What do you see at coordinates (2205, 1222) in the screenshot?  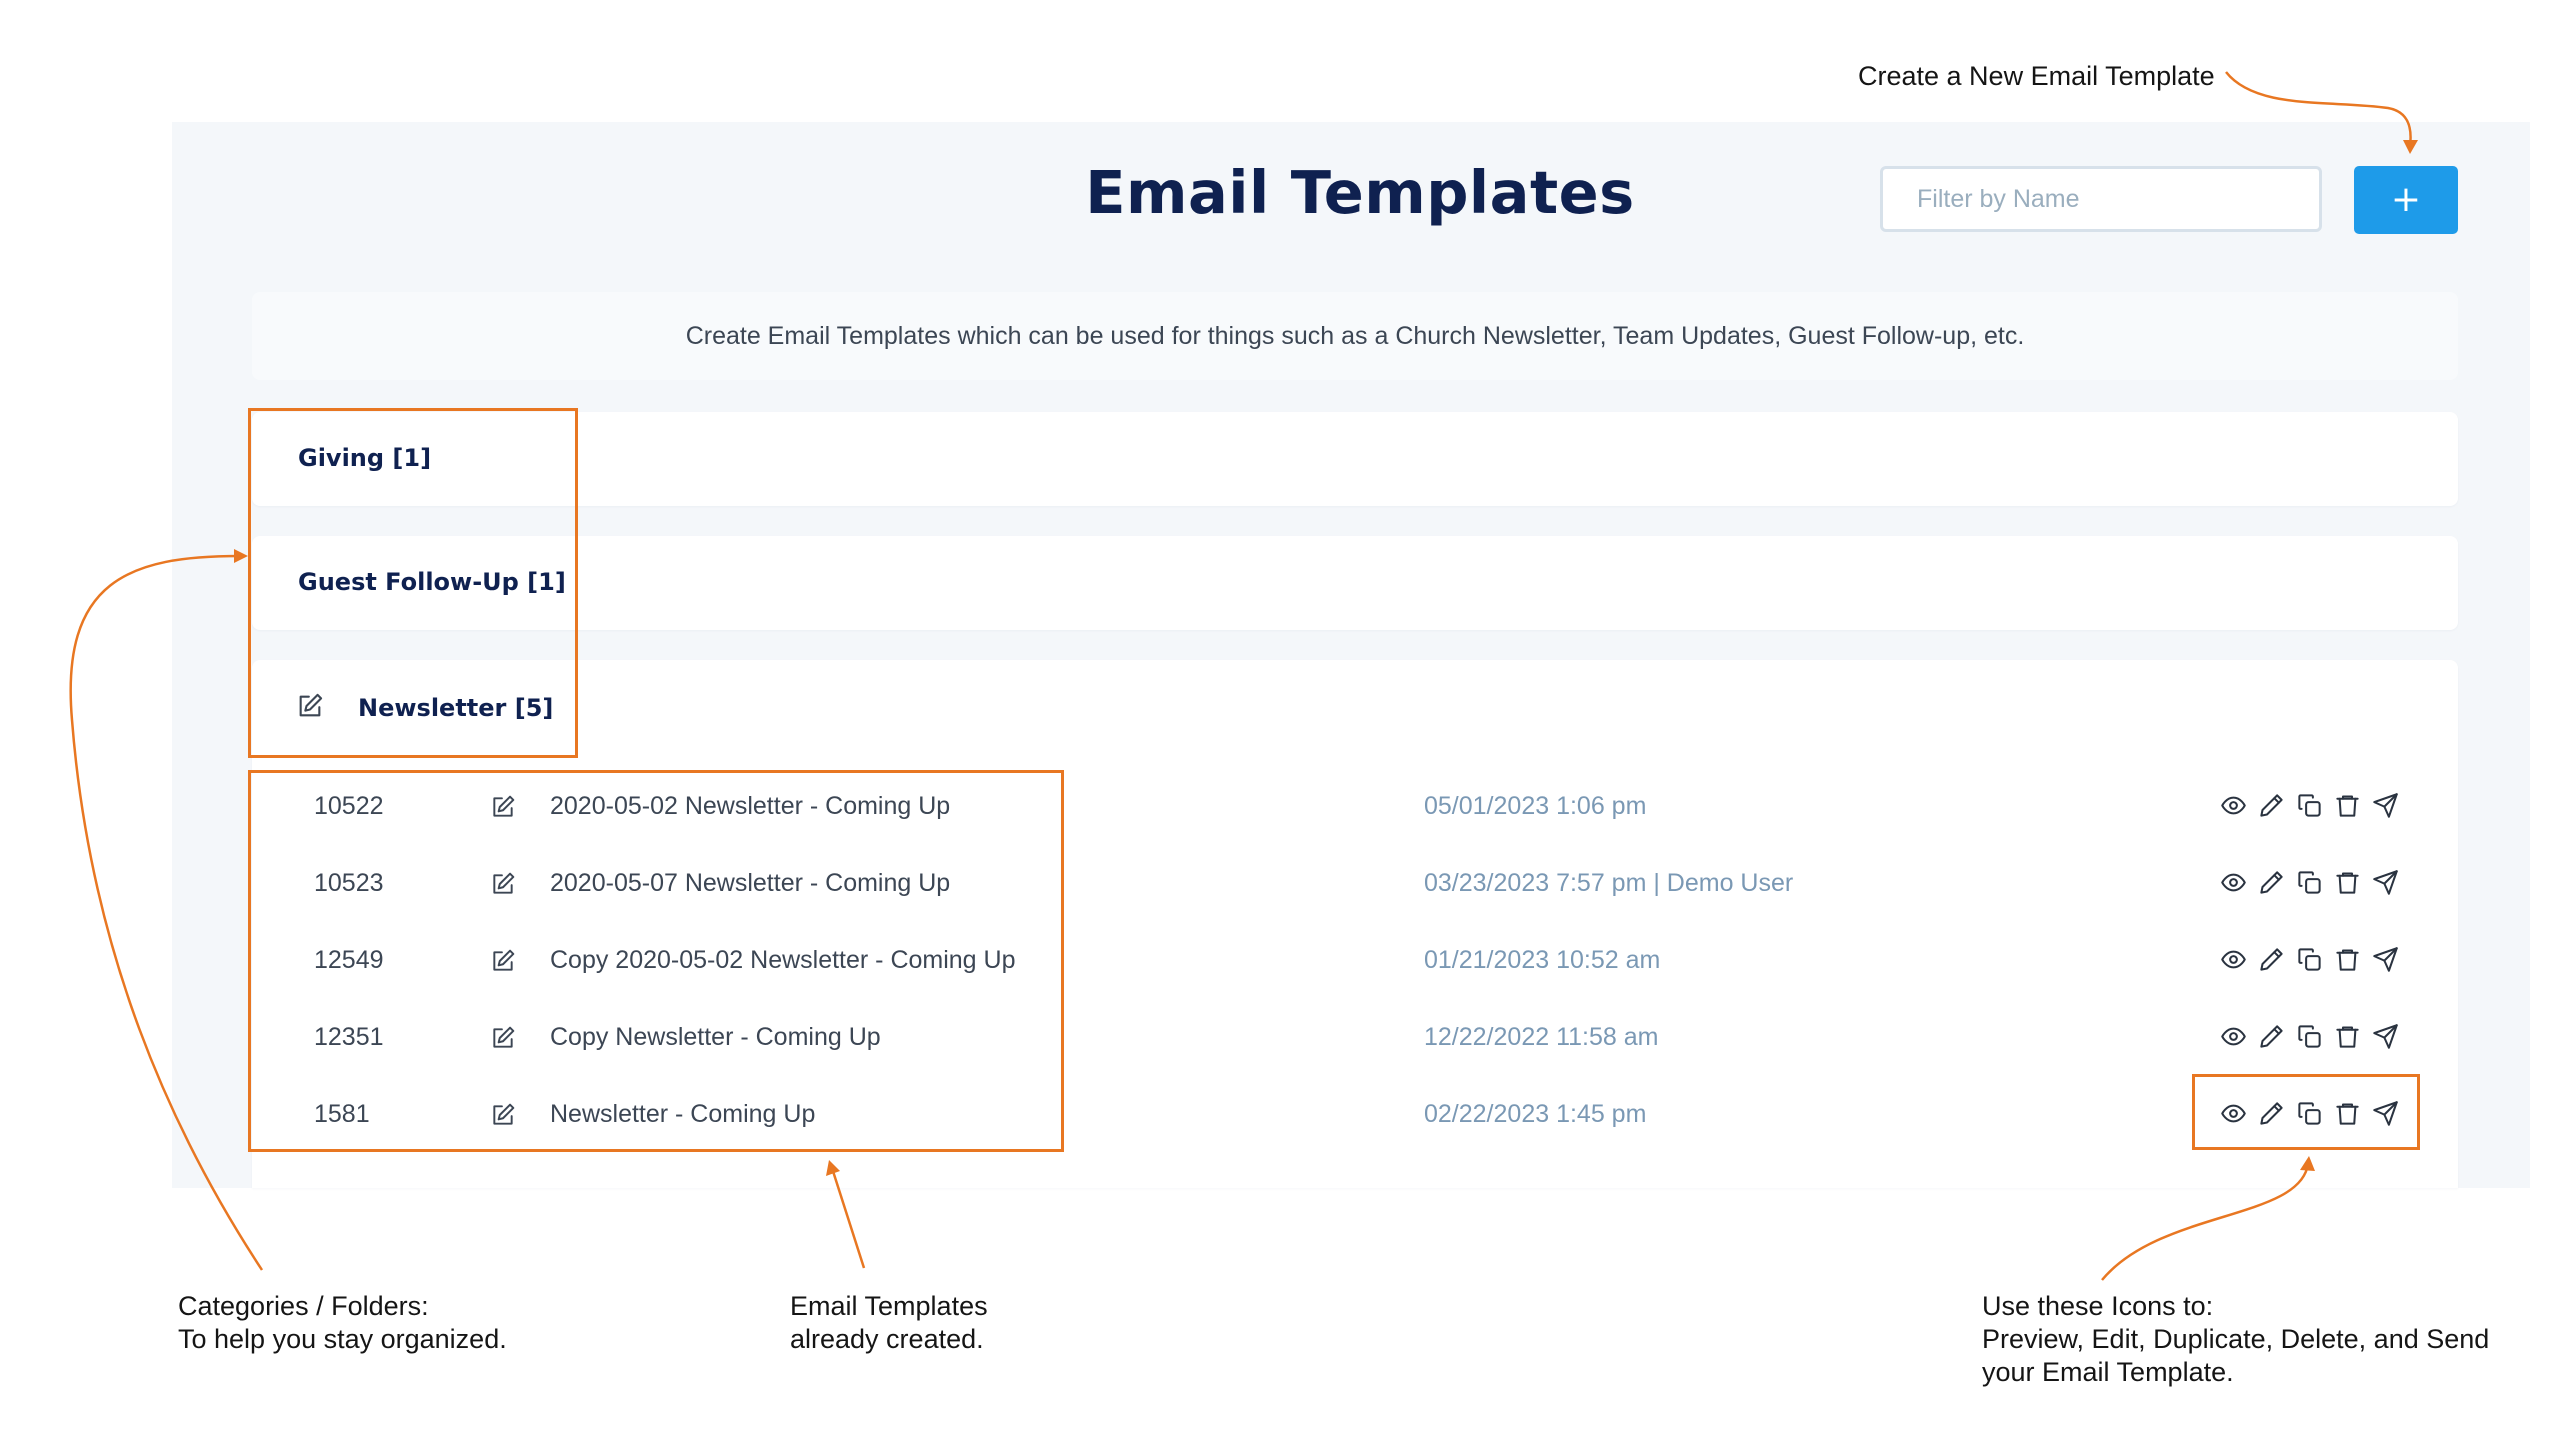 I see `arrow-icons` at bounding box center [2205, 1222].